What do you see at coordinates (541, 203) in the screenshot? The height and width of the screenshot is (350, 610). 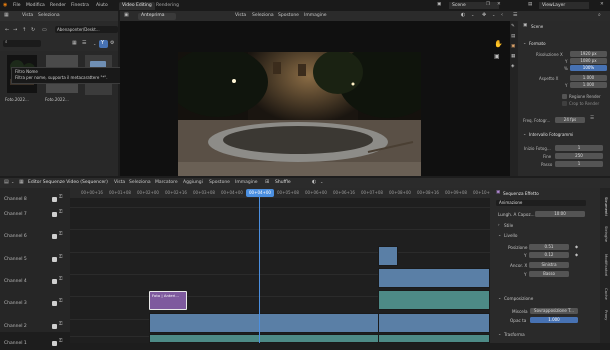 I see `strip-name-field: Animazione` at bounding box center [541, 203].